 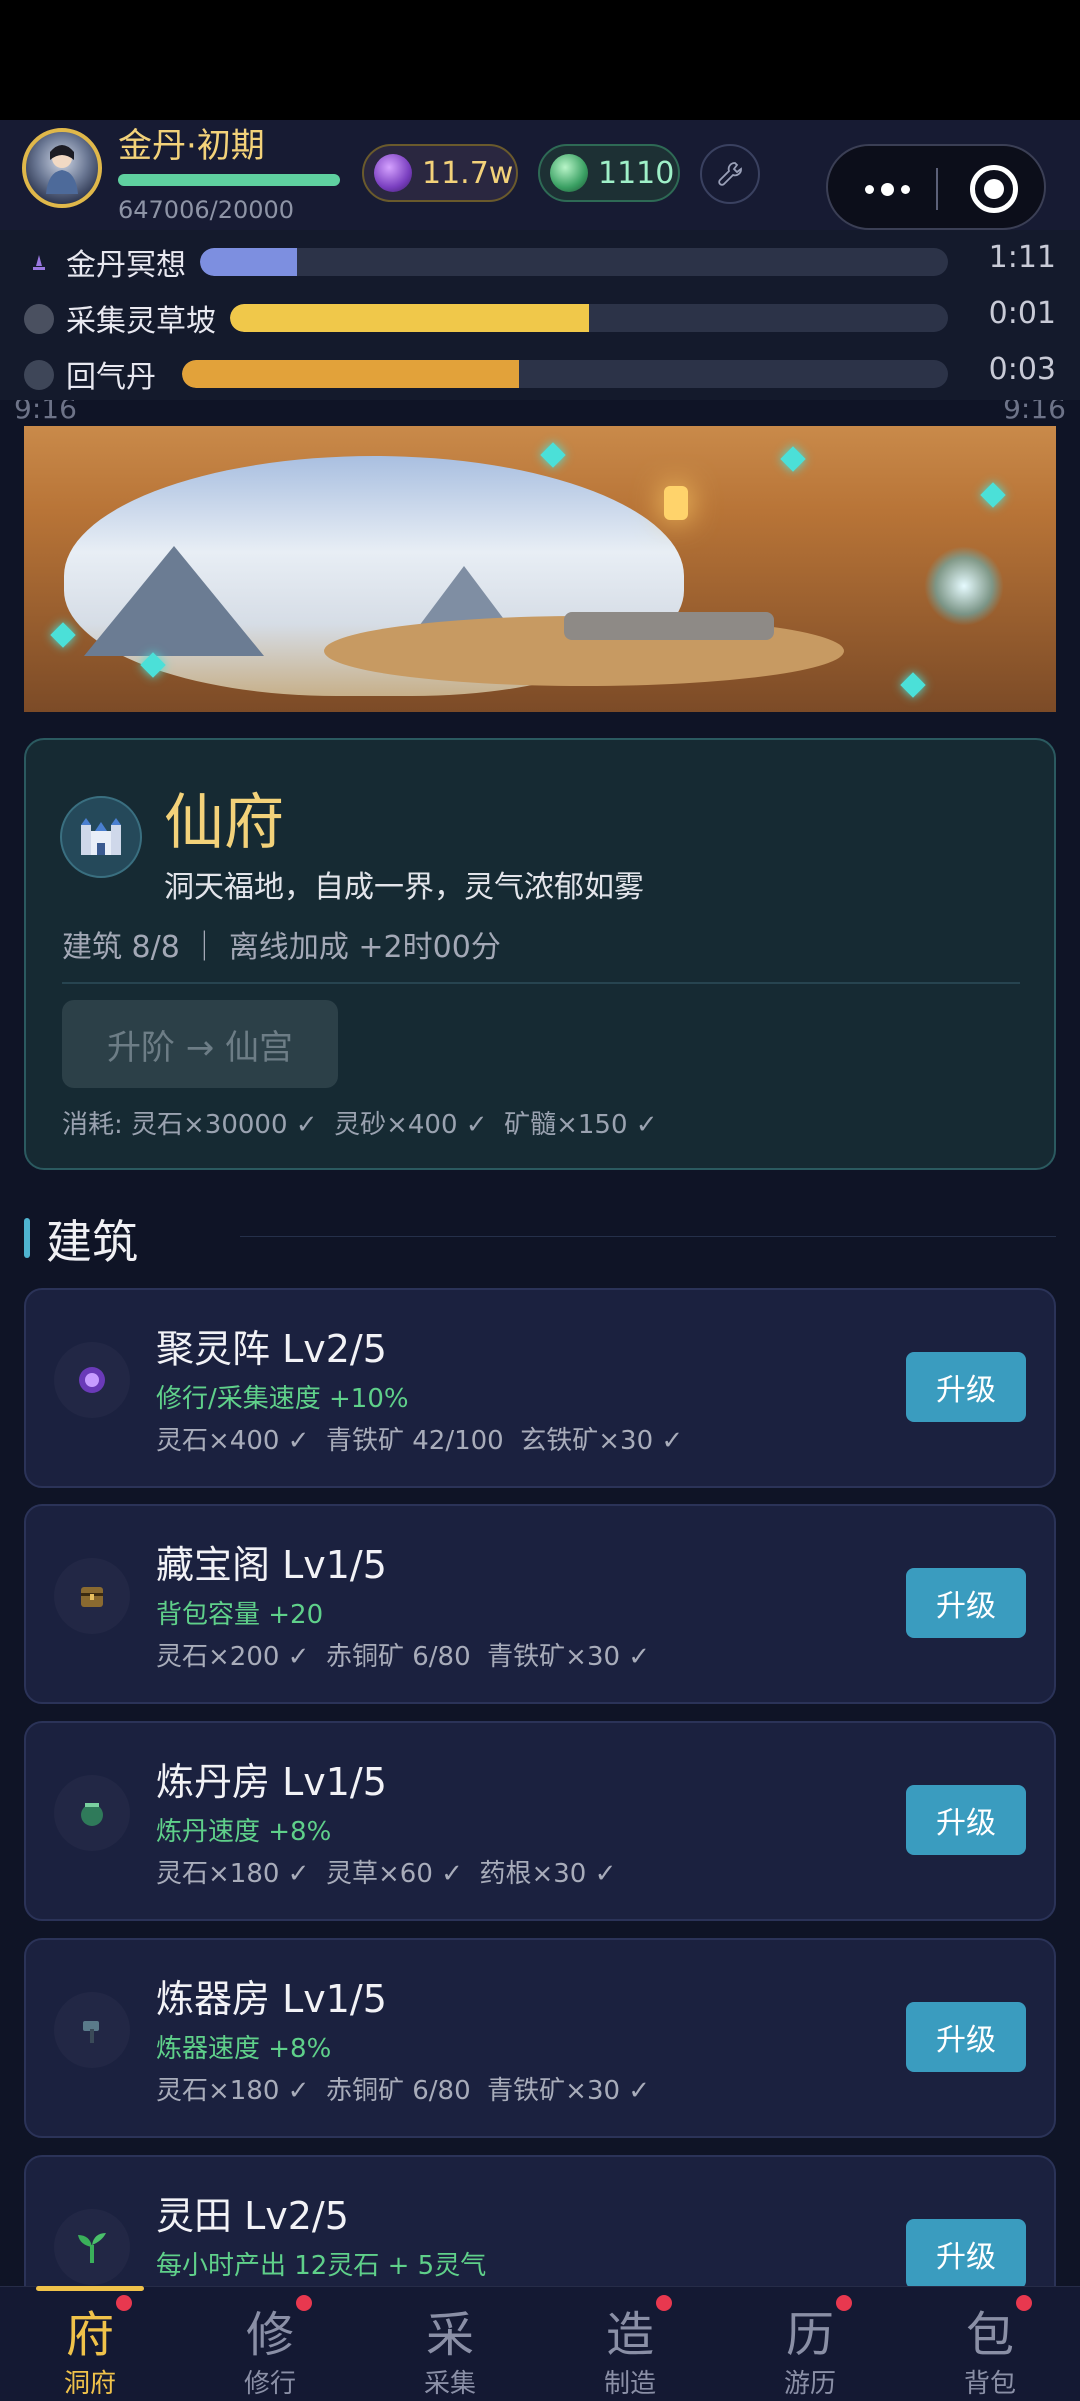 What do you see at coordinates (540, 60) in the screenshot?
I see `system-status-bar` at bounding box center [540, 60].